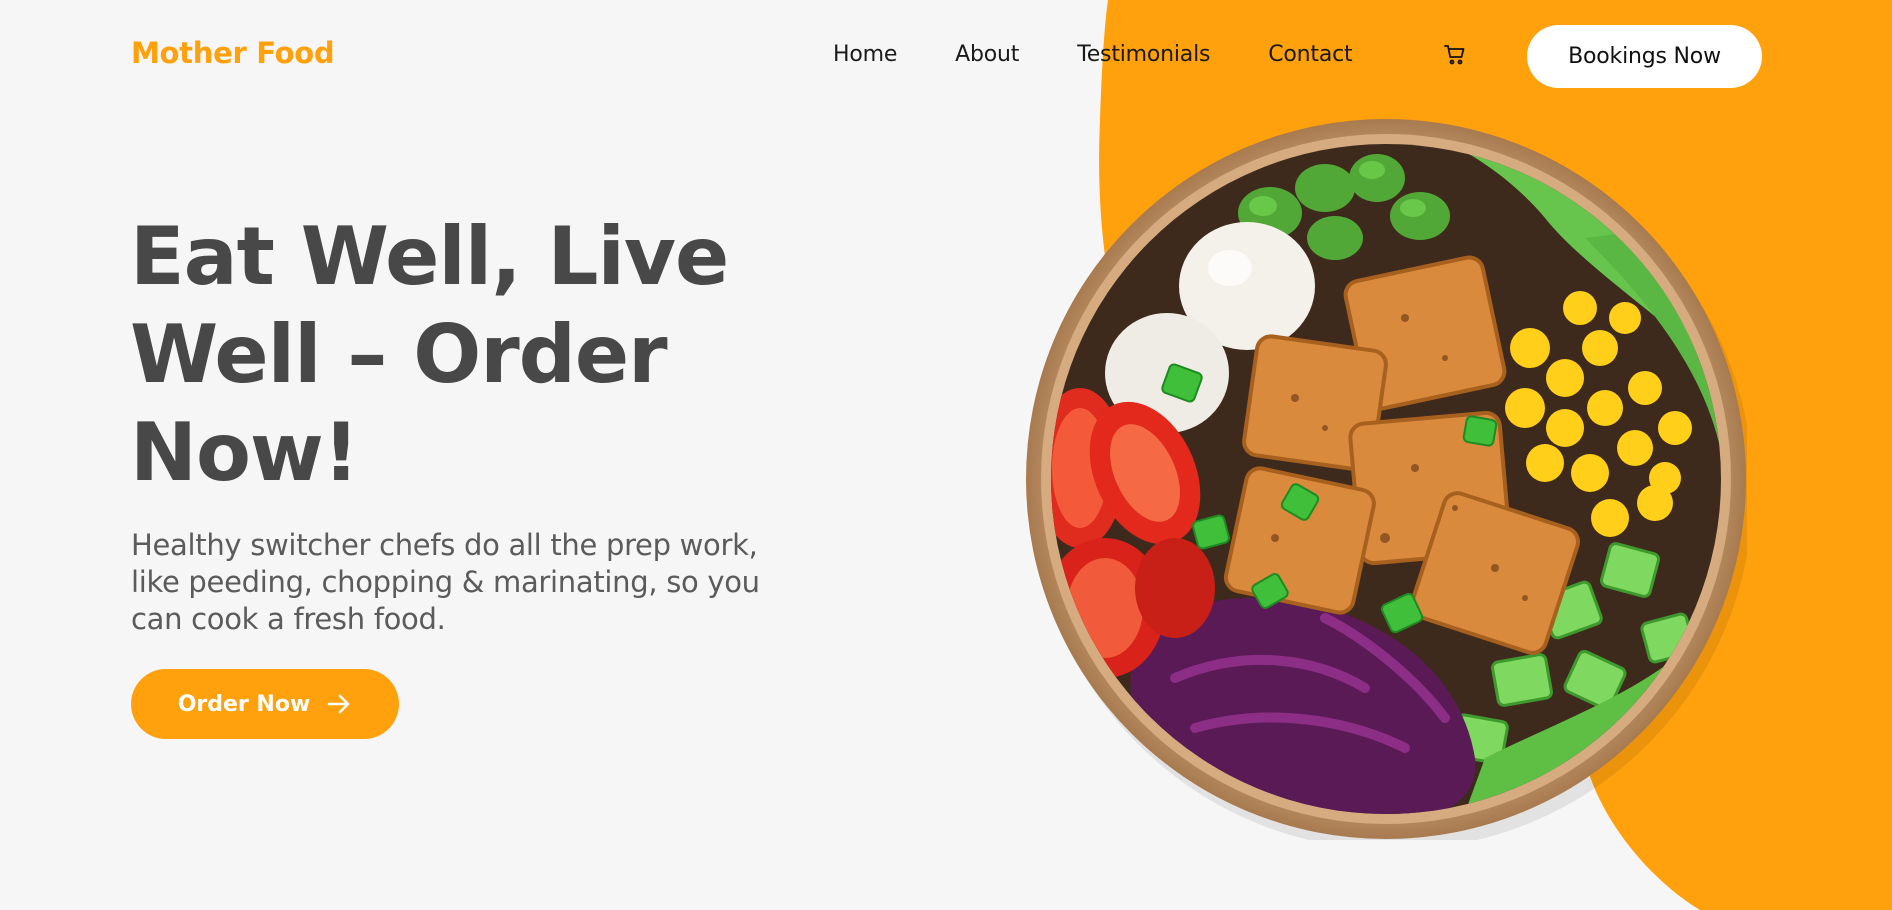 The width and height of the screenshot is (1892, 910). Describe the element at coordinates (233, 53) in the screenshot. I see `brand-logo: Mother Food` at that location.